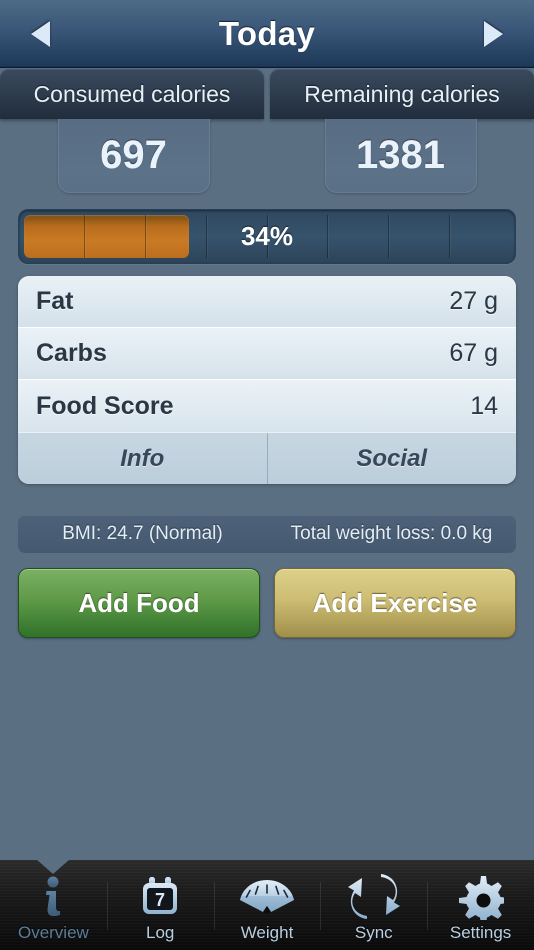 Image resolution: width=534 pixels, height=950 pixels. Describe the element at coordinates (267, 406) in the screenshot. I see `table-row: Food Score 14` at that location.